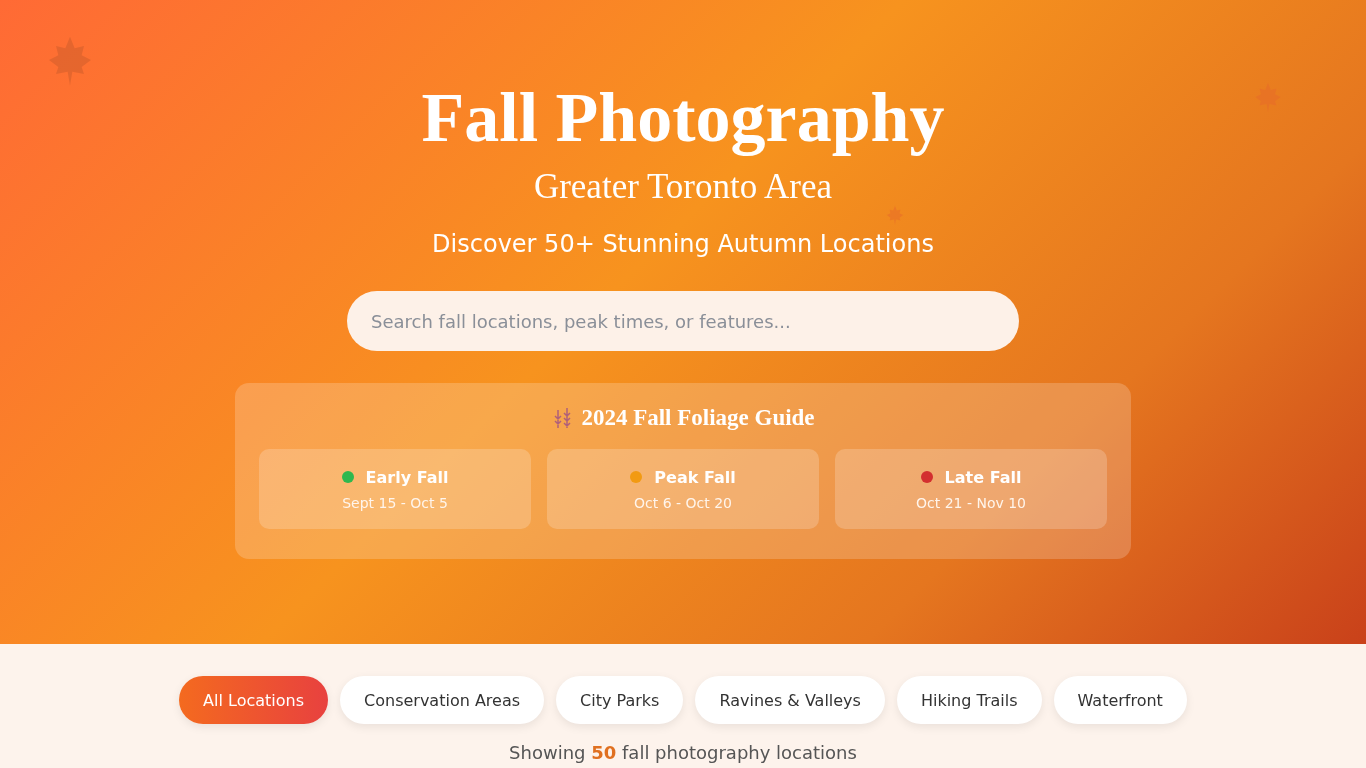 This screenshot has width=1366, height=768. What do you see at coordinates (407, 477) in the screenshot?
I see `phase-name: Early Fall` at bounding box center [407, 477].